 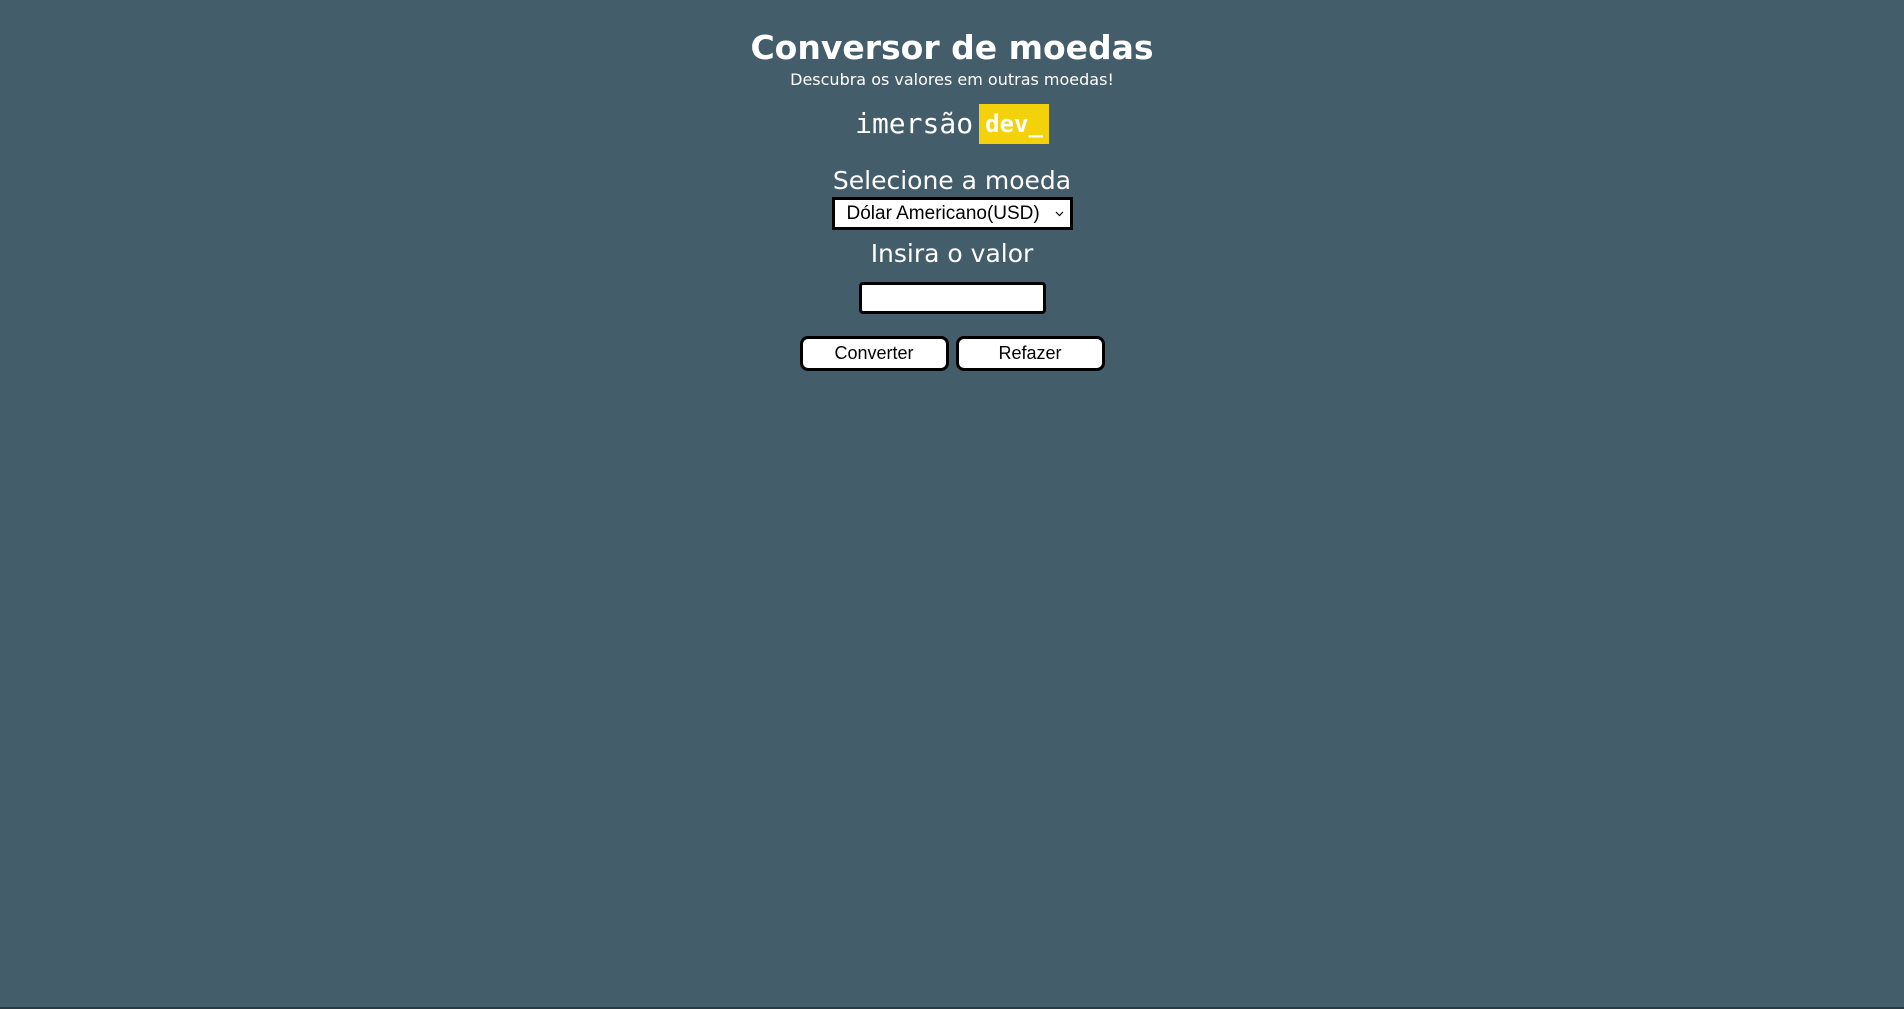 I want to click on logo-text: imersão, so click(x=914, y=123).